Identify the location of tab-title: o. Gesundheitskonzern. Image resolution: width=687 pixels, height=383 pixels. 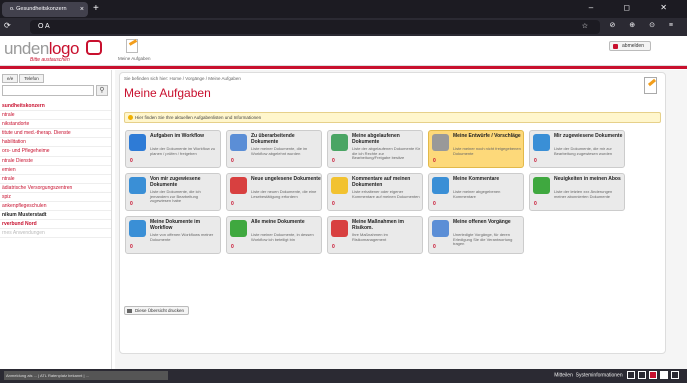
(38, 9).